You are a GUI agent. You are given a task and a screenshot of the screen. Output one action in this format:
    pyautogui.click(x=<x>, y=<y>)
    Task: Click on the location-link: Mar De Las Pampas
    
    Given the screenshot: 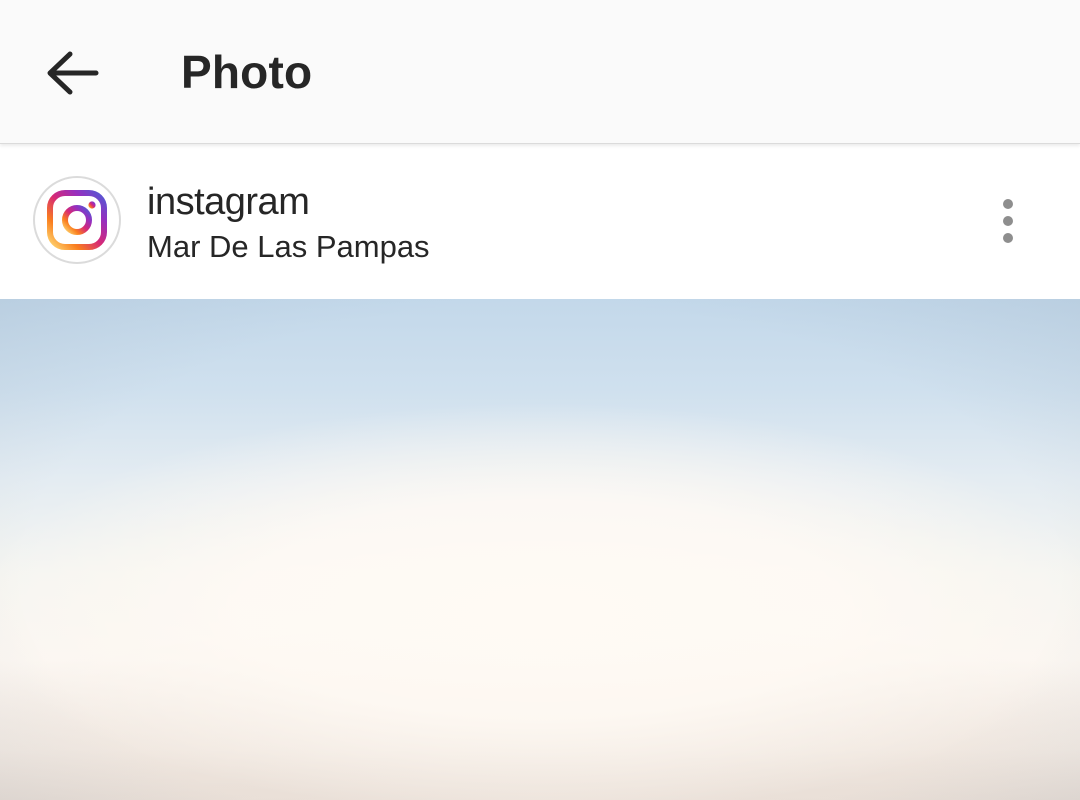 What is the action you would take?
    pyautogui.click(x=288, y=247)
    